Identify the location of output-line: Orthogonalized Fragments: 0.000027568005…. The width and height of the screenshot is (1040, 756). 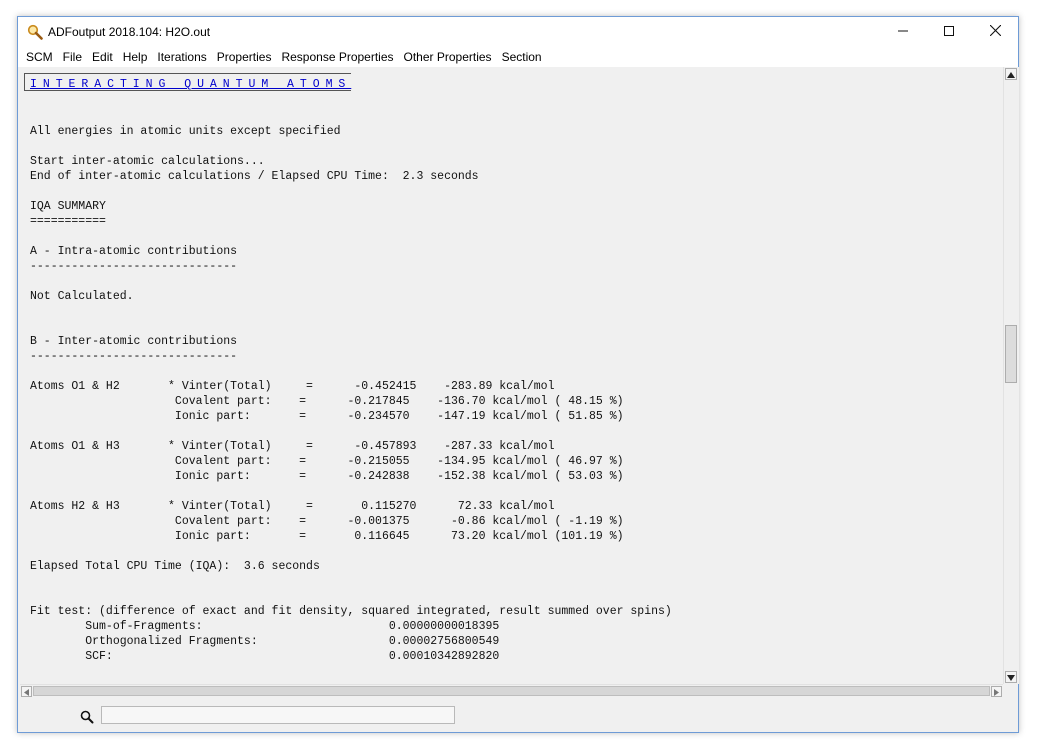
(265, 641).